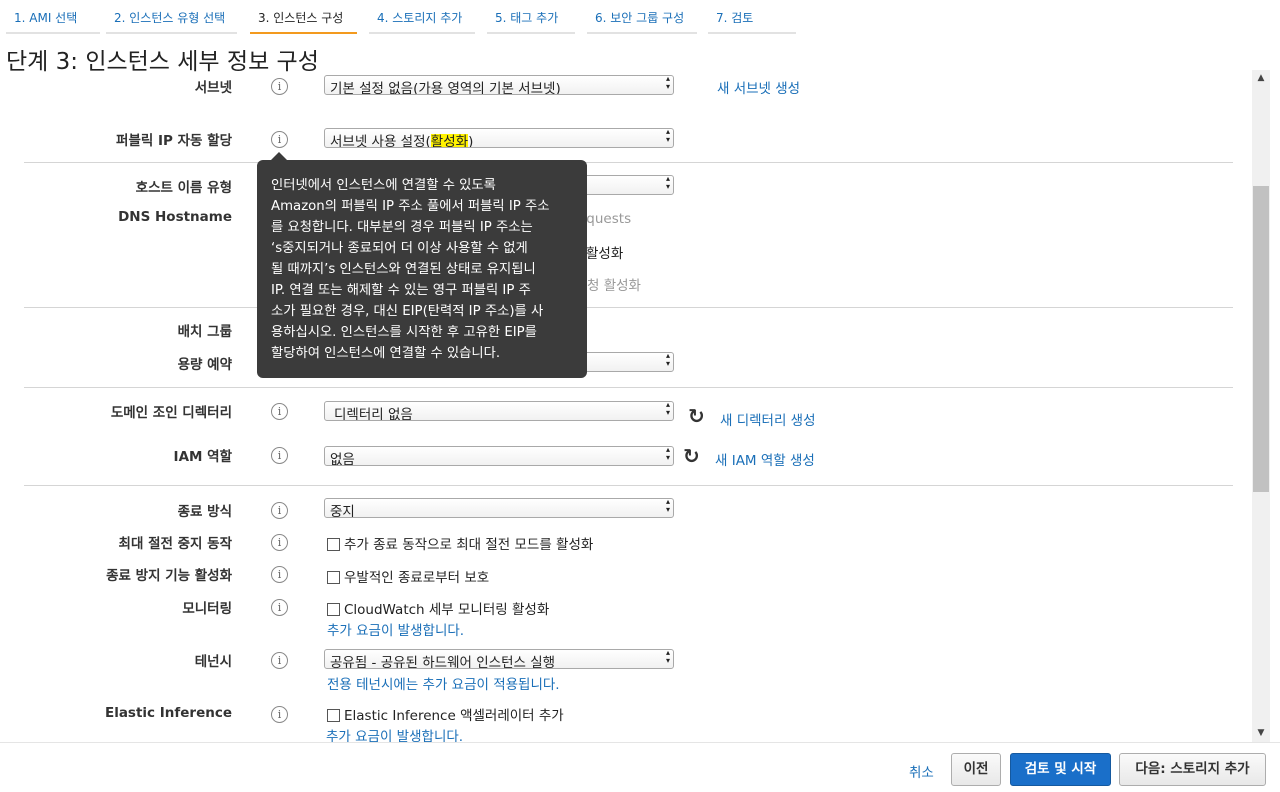 This screenshot has height=792, width=1280. I want to click on tab-configure-instance: 3. 인스턴스 구성, so click(303, 21).